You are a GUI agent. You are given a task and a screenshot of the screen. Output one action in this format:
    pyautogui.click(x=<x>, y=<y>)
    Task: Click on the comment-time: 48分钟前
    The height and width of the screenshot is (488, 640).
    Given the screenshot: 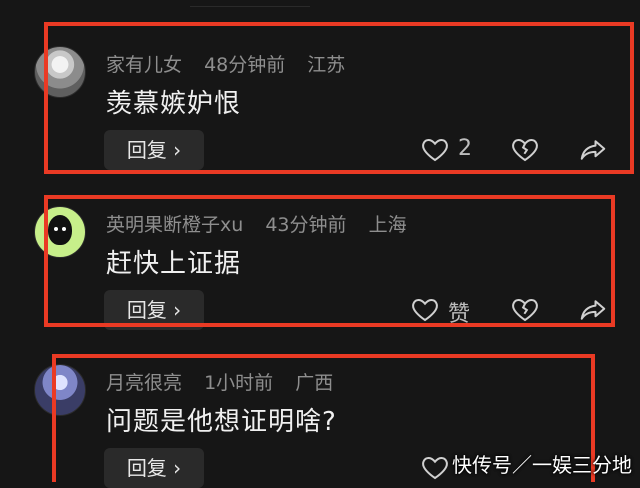 What is the action you would take?
    pyautogui.click(x=245, y=65)
    